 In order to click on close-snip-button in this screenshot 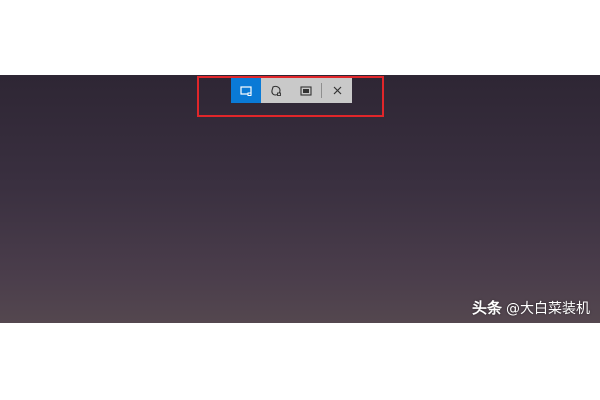, I will do `click(337, 90)`.